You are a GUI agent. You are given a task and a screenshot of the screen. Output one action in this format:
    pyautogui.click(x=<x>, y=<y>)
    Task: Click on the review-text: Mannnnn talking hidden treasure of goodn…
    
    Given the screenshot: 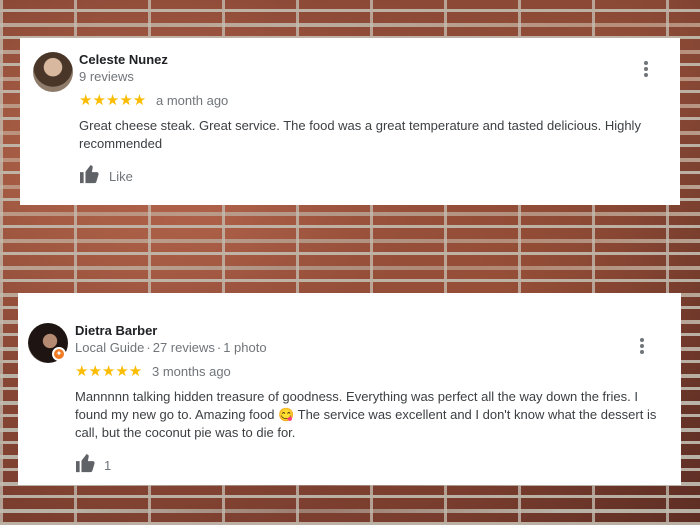 What is the action you would take?
    pyautogui.click(x=366, y=414)
    